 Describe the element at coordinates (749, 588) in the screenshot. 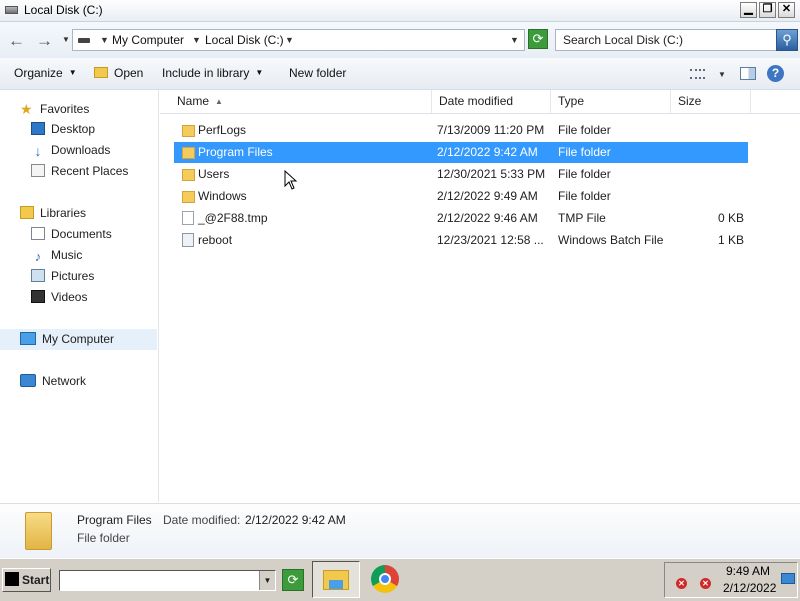

I see `clock-date: 2/12/2022` at that location.